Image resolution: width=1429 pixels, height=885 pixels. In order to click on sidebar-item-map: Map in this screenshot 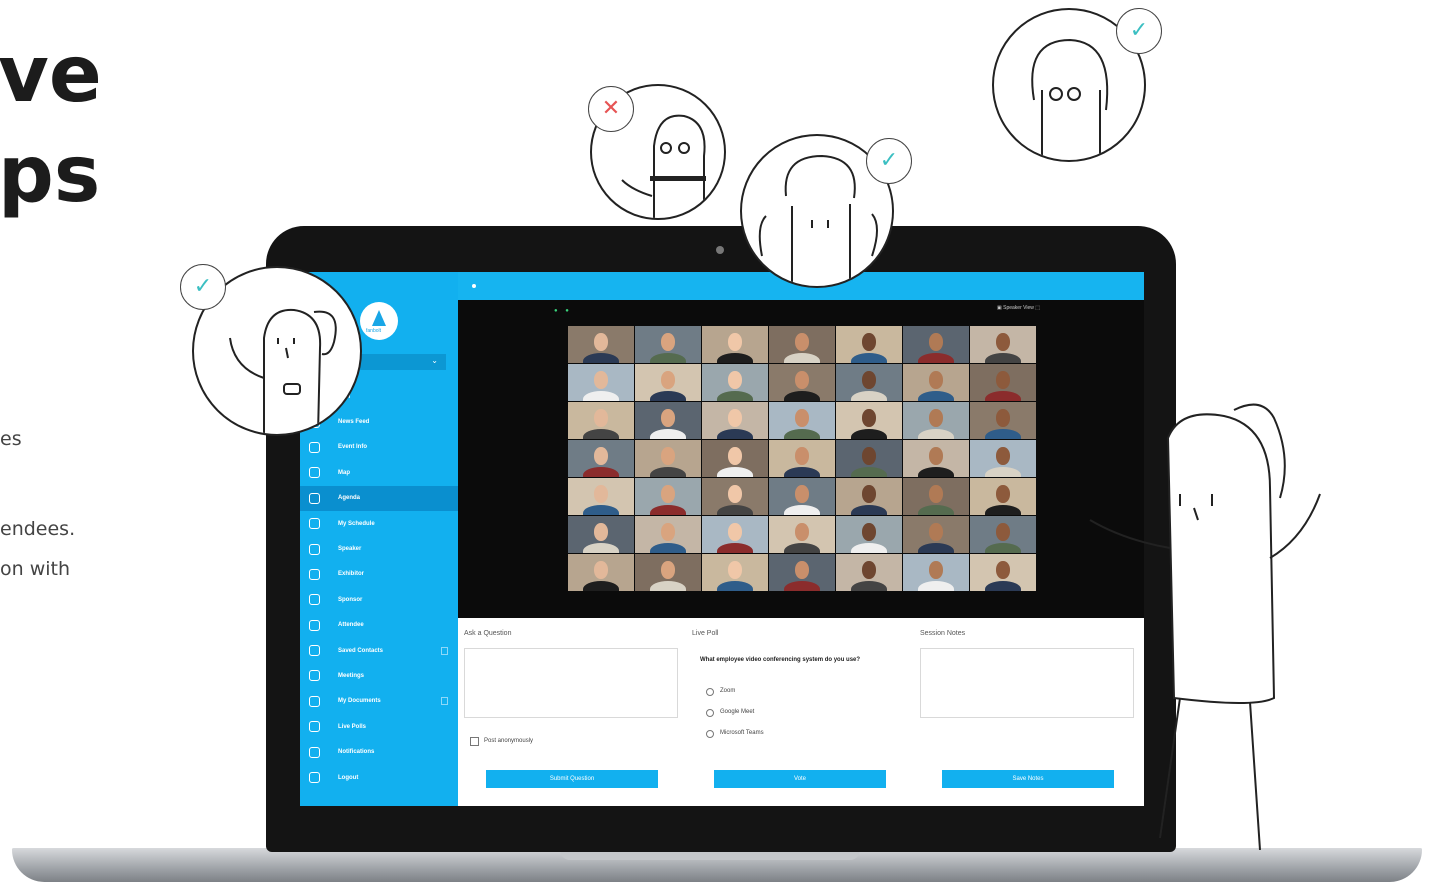, I will do `click(379, 472)`.